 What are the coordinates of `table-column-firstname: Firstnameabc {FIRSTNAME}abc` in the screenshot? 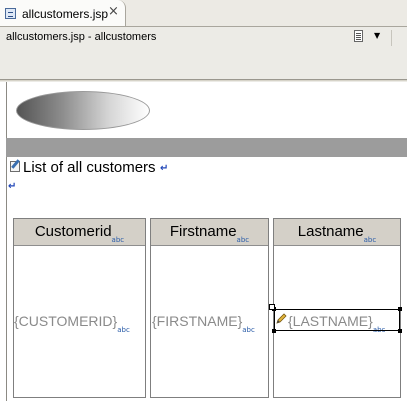 It's located at (209, 308).